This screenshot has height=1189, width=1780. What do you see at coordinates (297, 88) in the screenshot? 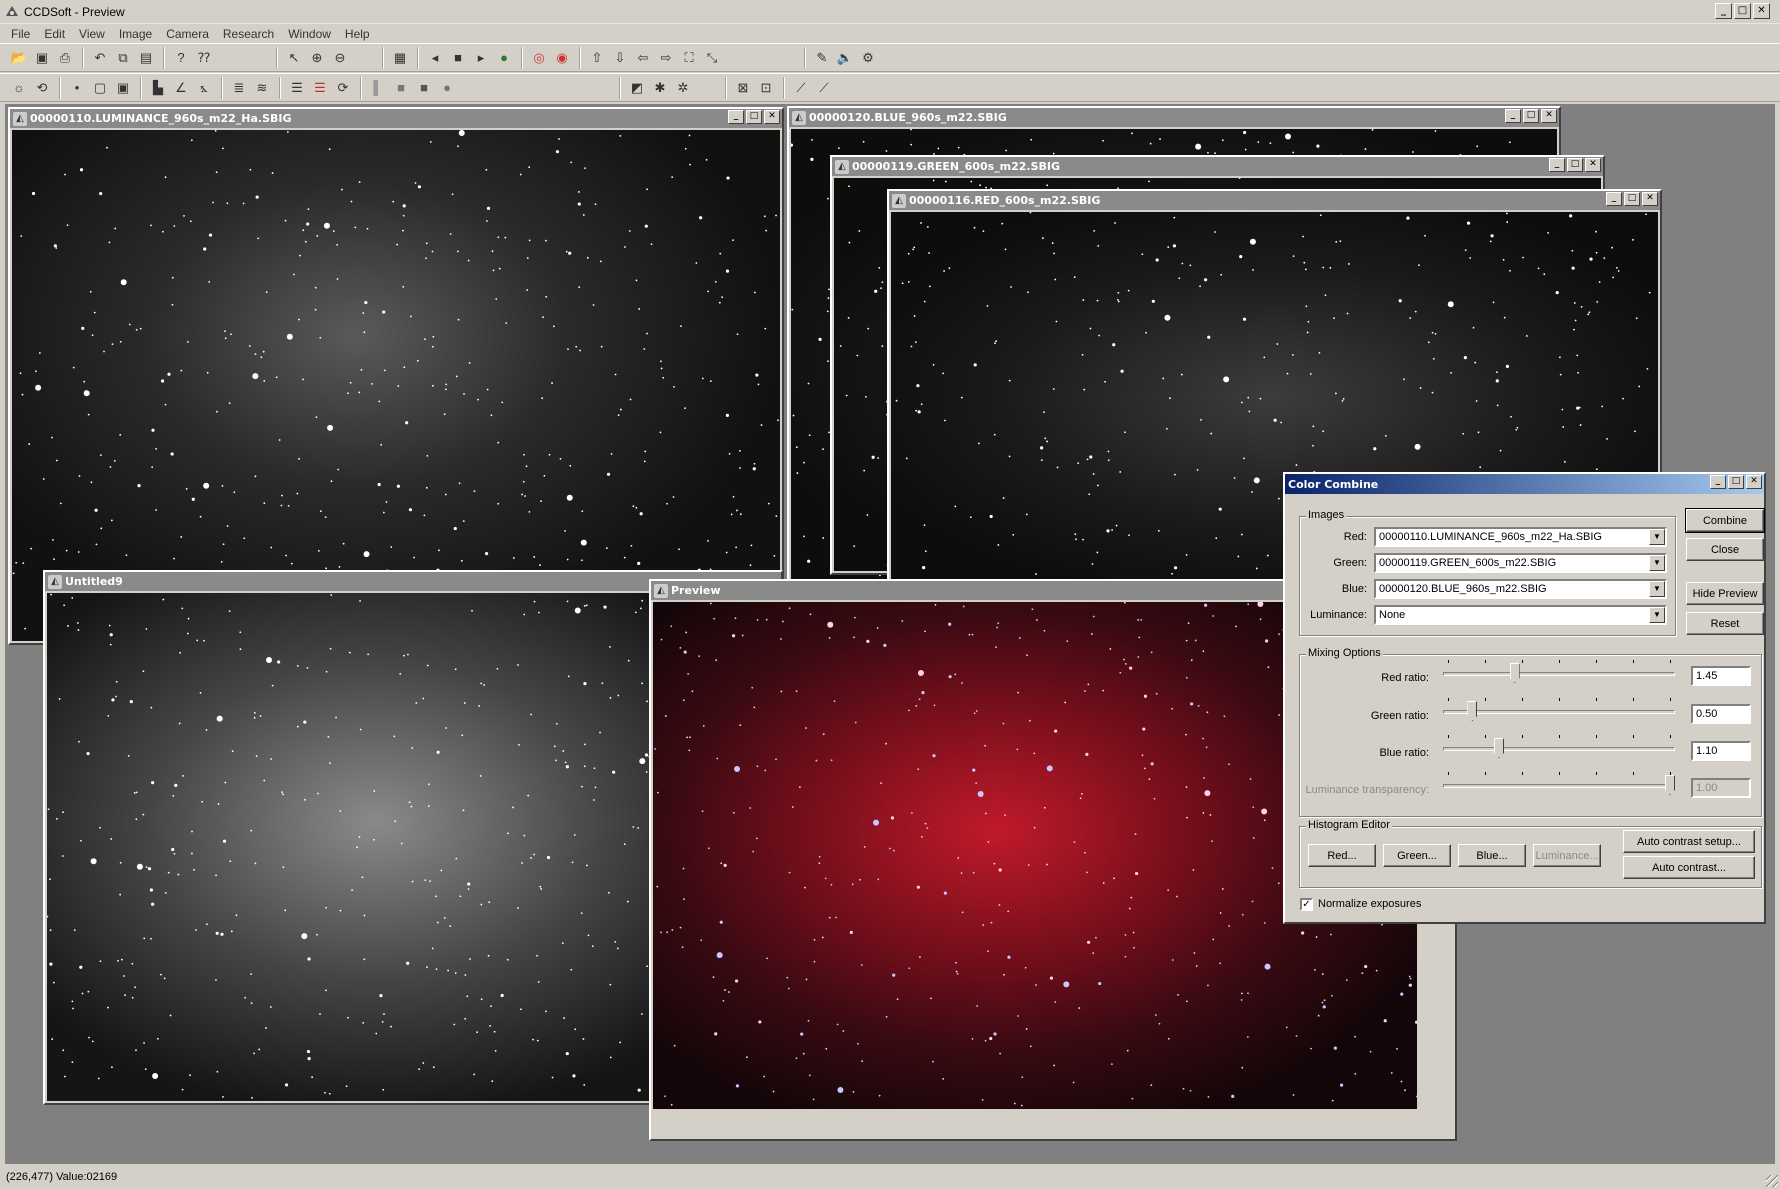
I see `layers-icon: ☰` at bounding box center [297, 88].